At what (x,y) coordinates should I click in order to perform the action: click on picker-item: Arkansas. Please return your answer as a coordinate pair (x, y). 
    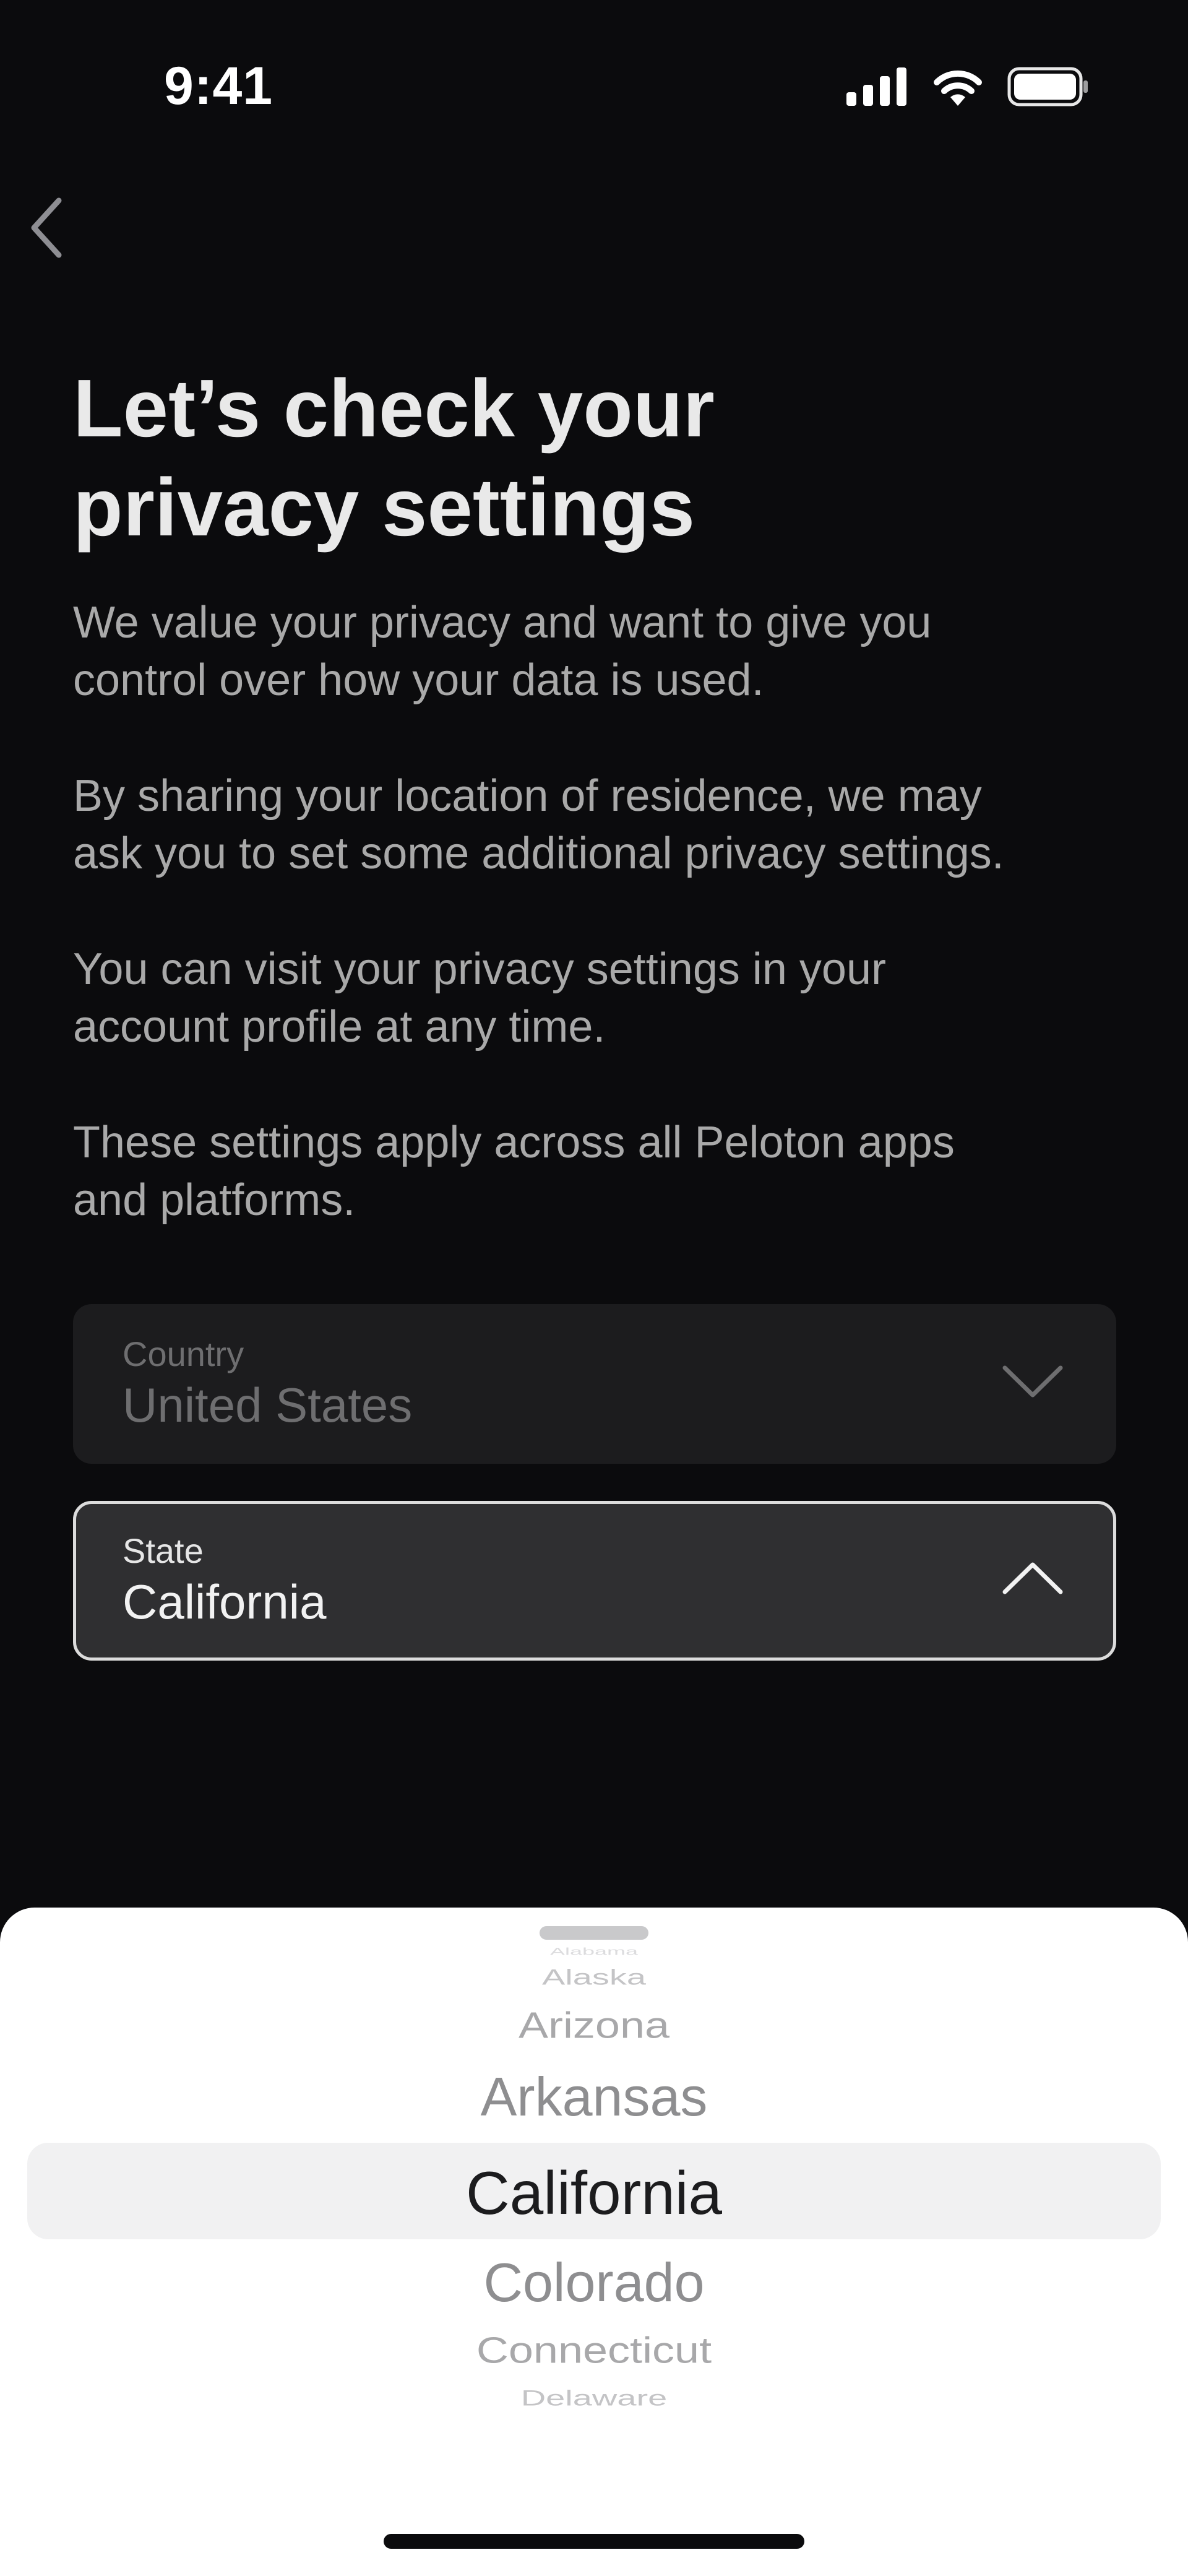
    Looking at the image, I should click on (594, 2097).